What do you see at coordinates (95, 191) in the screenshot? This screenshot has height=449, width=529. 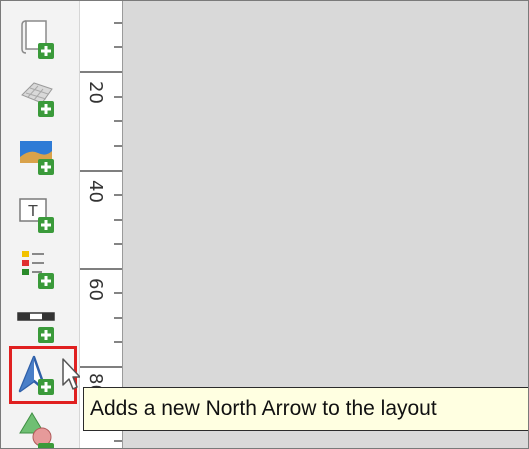 I see `ruler-label-40: 40` at bounding box center [95, 191].